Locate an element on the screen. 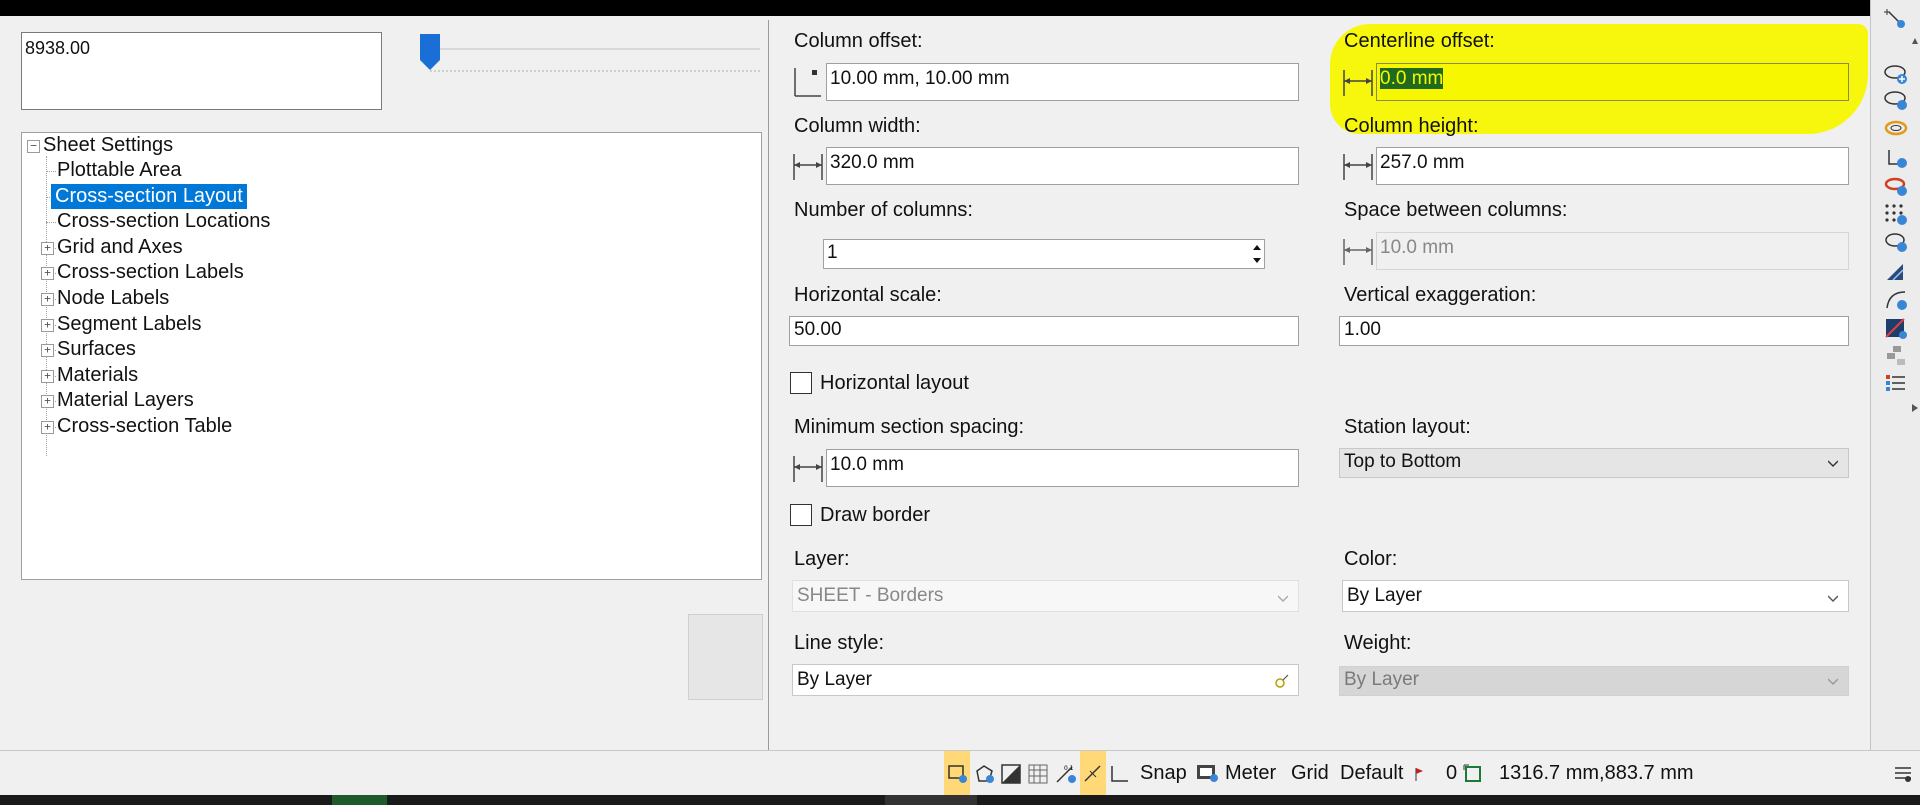 The image size is (1920, 805). viewport-icon is located at coordinates (1473, 774).